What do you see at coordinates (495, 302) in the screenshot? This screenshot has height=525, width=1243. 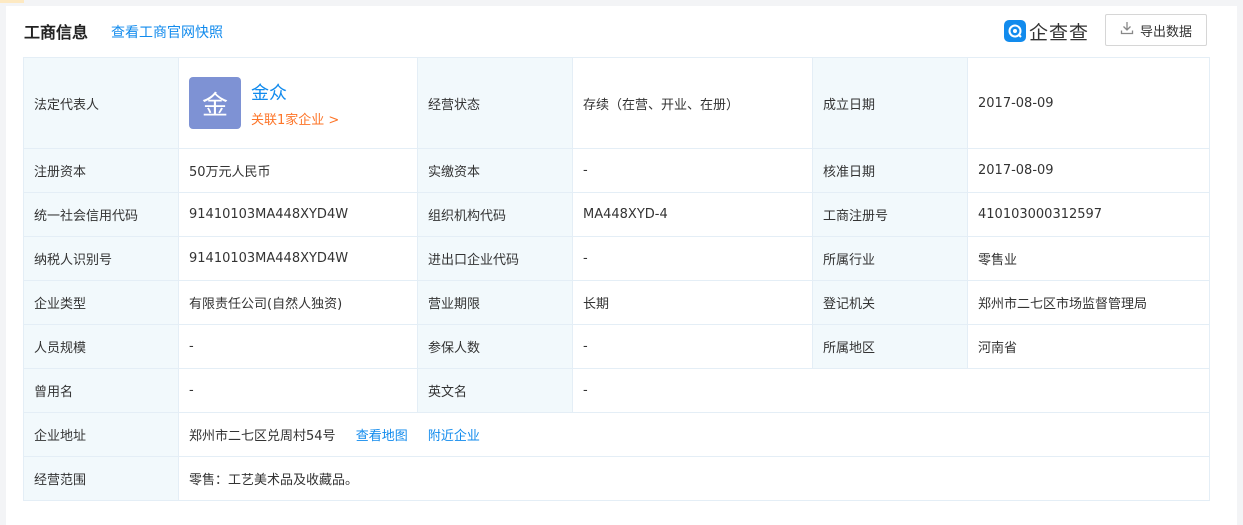 I see `term-label: 营业期限` at bounding box center [495, 302].